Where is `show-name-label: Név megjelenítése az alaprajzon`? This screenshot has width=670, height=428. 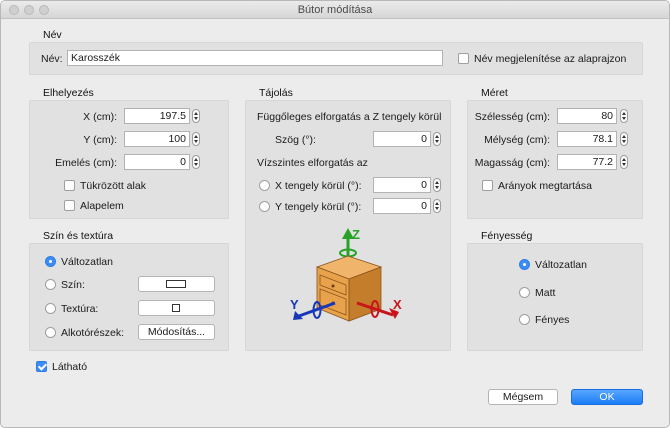 show-name-label: Név megjelenítése az alaprajzon is located at coordinates (550, 59).